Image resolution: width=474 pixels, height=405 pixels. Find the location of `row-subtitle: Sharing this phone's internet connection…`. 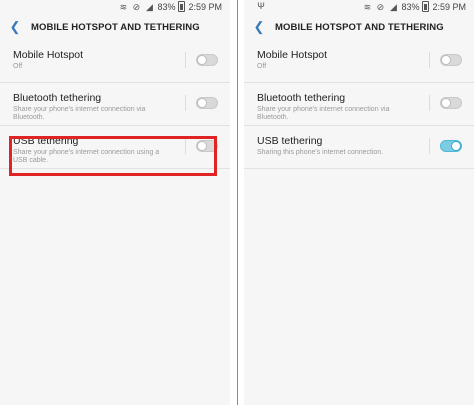

row-subtitle: Sharing this phone's internet connection… is located at coordinates (320, 152).